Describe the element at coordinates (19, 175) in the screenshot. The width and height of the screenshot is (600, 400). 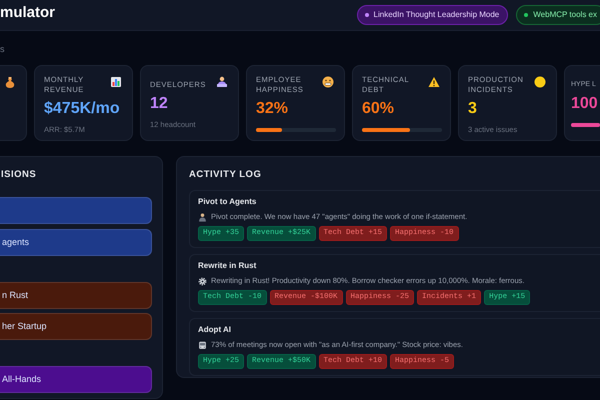
I see `panel-title: ISIONS` at that location.